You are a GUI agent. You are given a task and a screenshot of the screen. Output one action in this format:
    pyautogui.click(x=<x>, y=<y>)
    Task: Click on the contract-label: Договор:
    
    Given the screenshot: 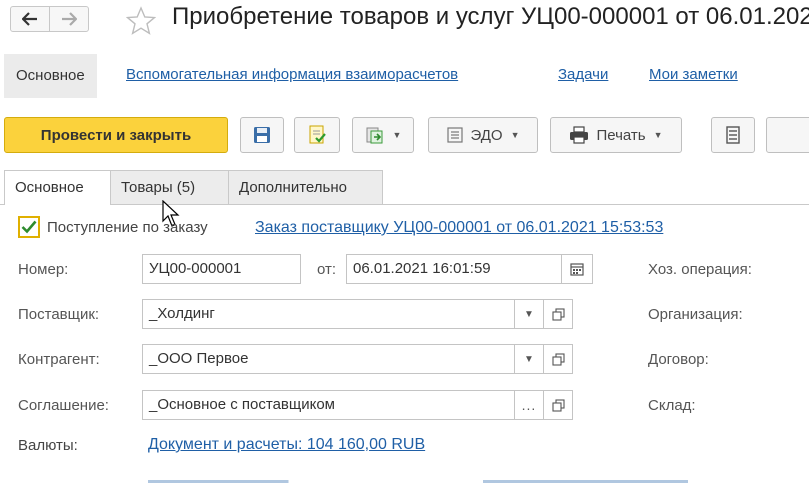 What is the action you would take?
    pyautogui.click(x=678, y=359)
    